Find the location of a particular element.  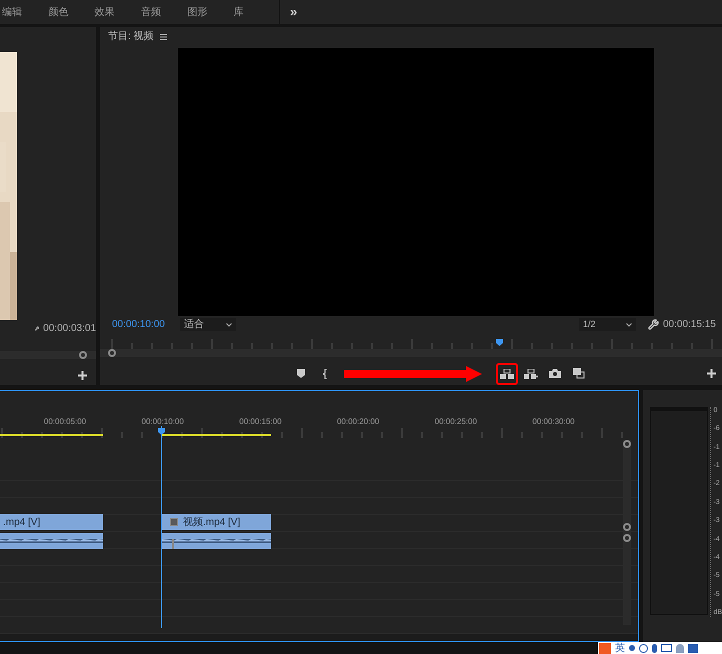

scrub-handle is located at coordinates (112, 352).